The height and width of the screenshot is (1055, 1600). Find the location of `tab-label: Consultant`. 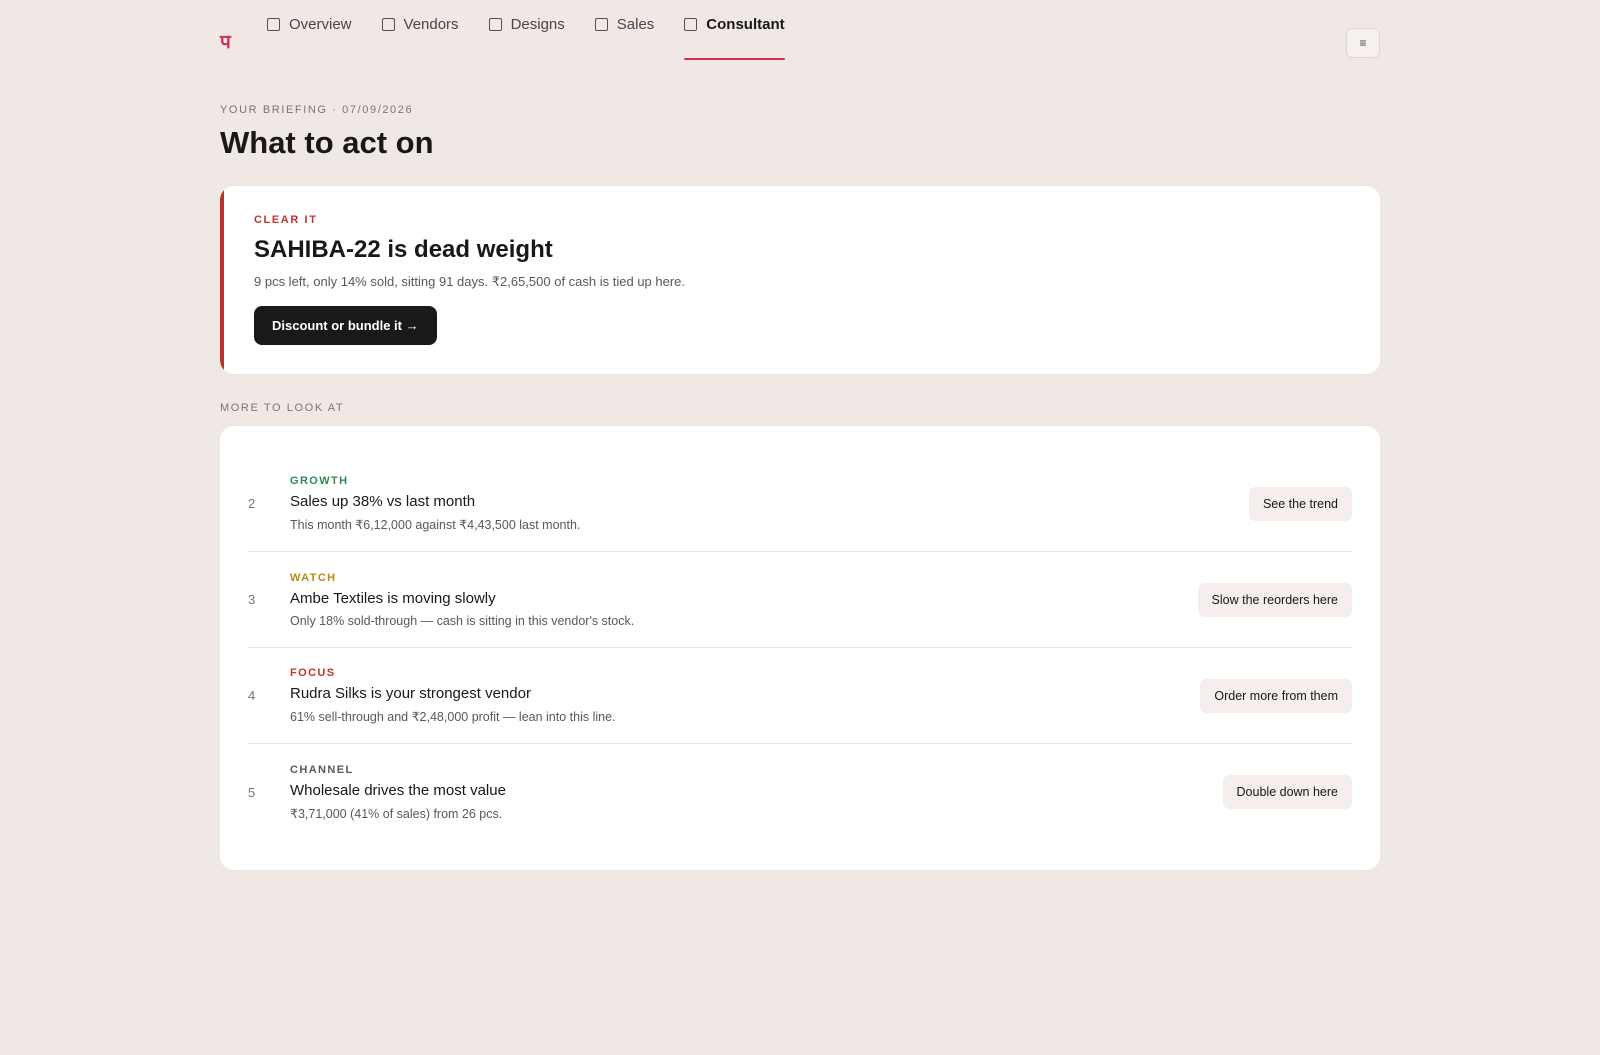

tab-label: Consultant is located at coordinates (745, 24).